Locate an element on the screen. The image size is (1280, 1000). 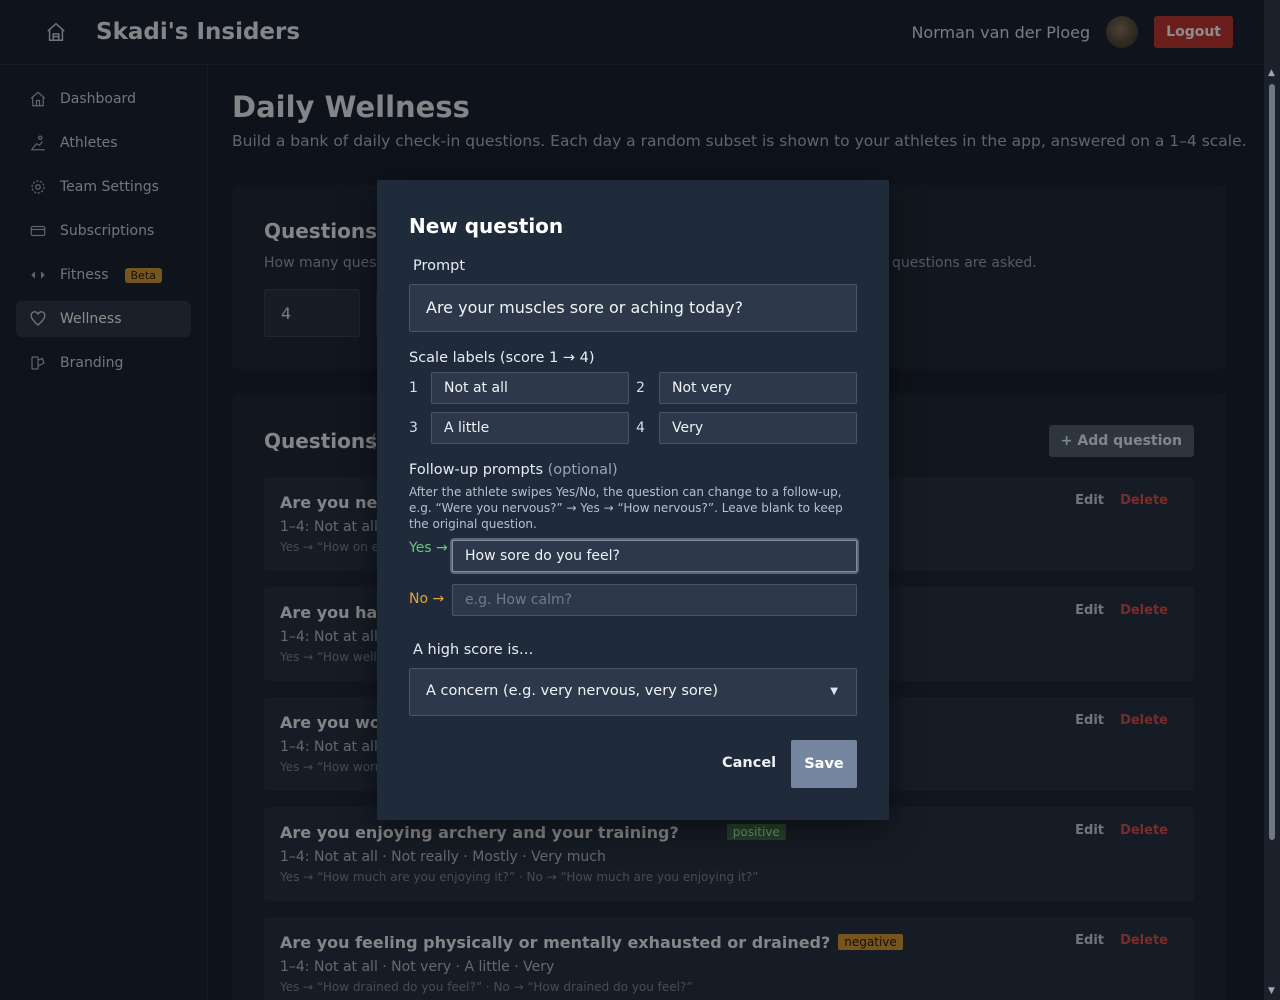
cancel-button: Cancel is located at coordinates (749, 763).